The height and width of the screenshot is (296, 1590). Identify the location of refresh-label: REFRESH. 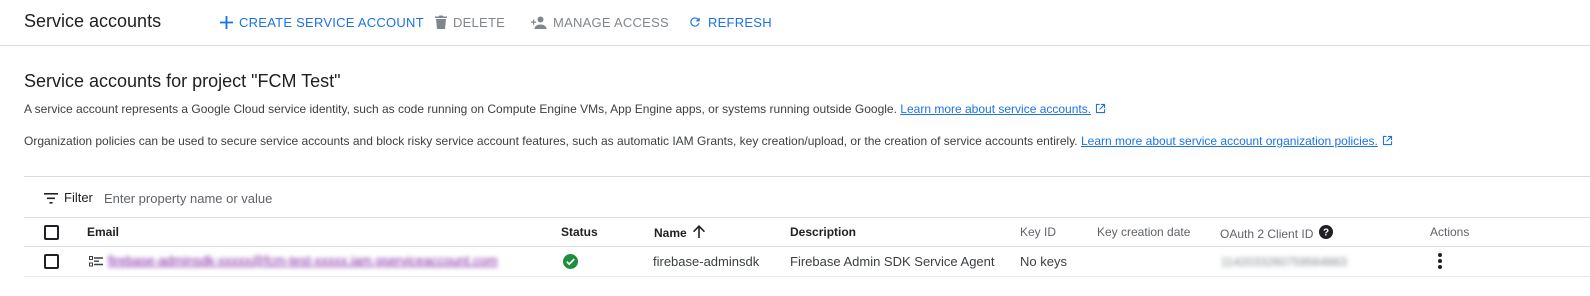
(740, 22).